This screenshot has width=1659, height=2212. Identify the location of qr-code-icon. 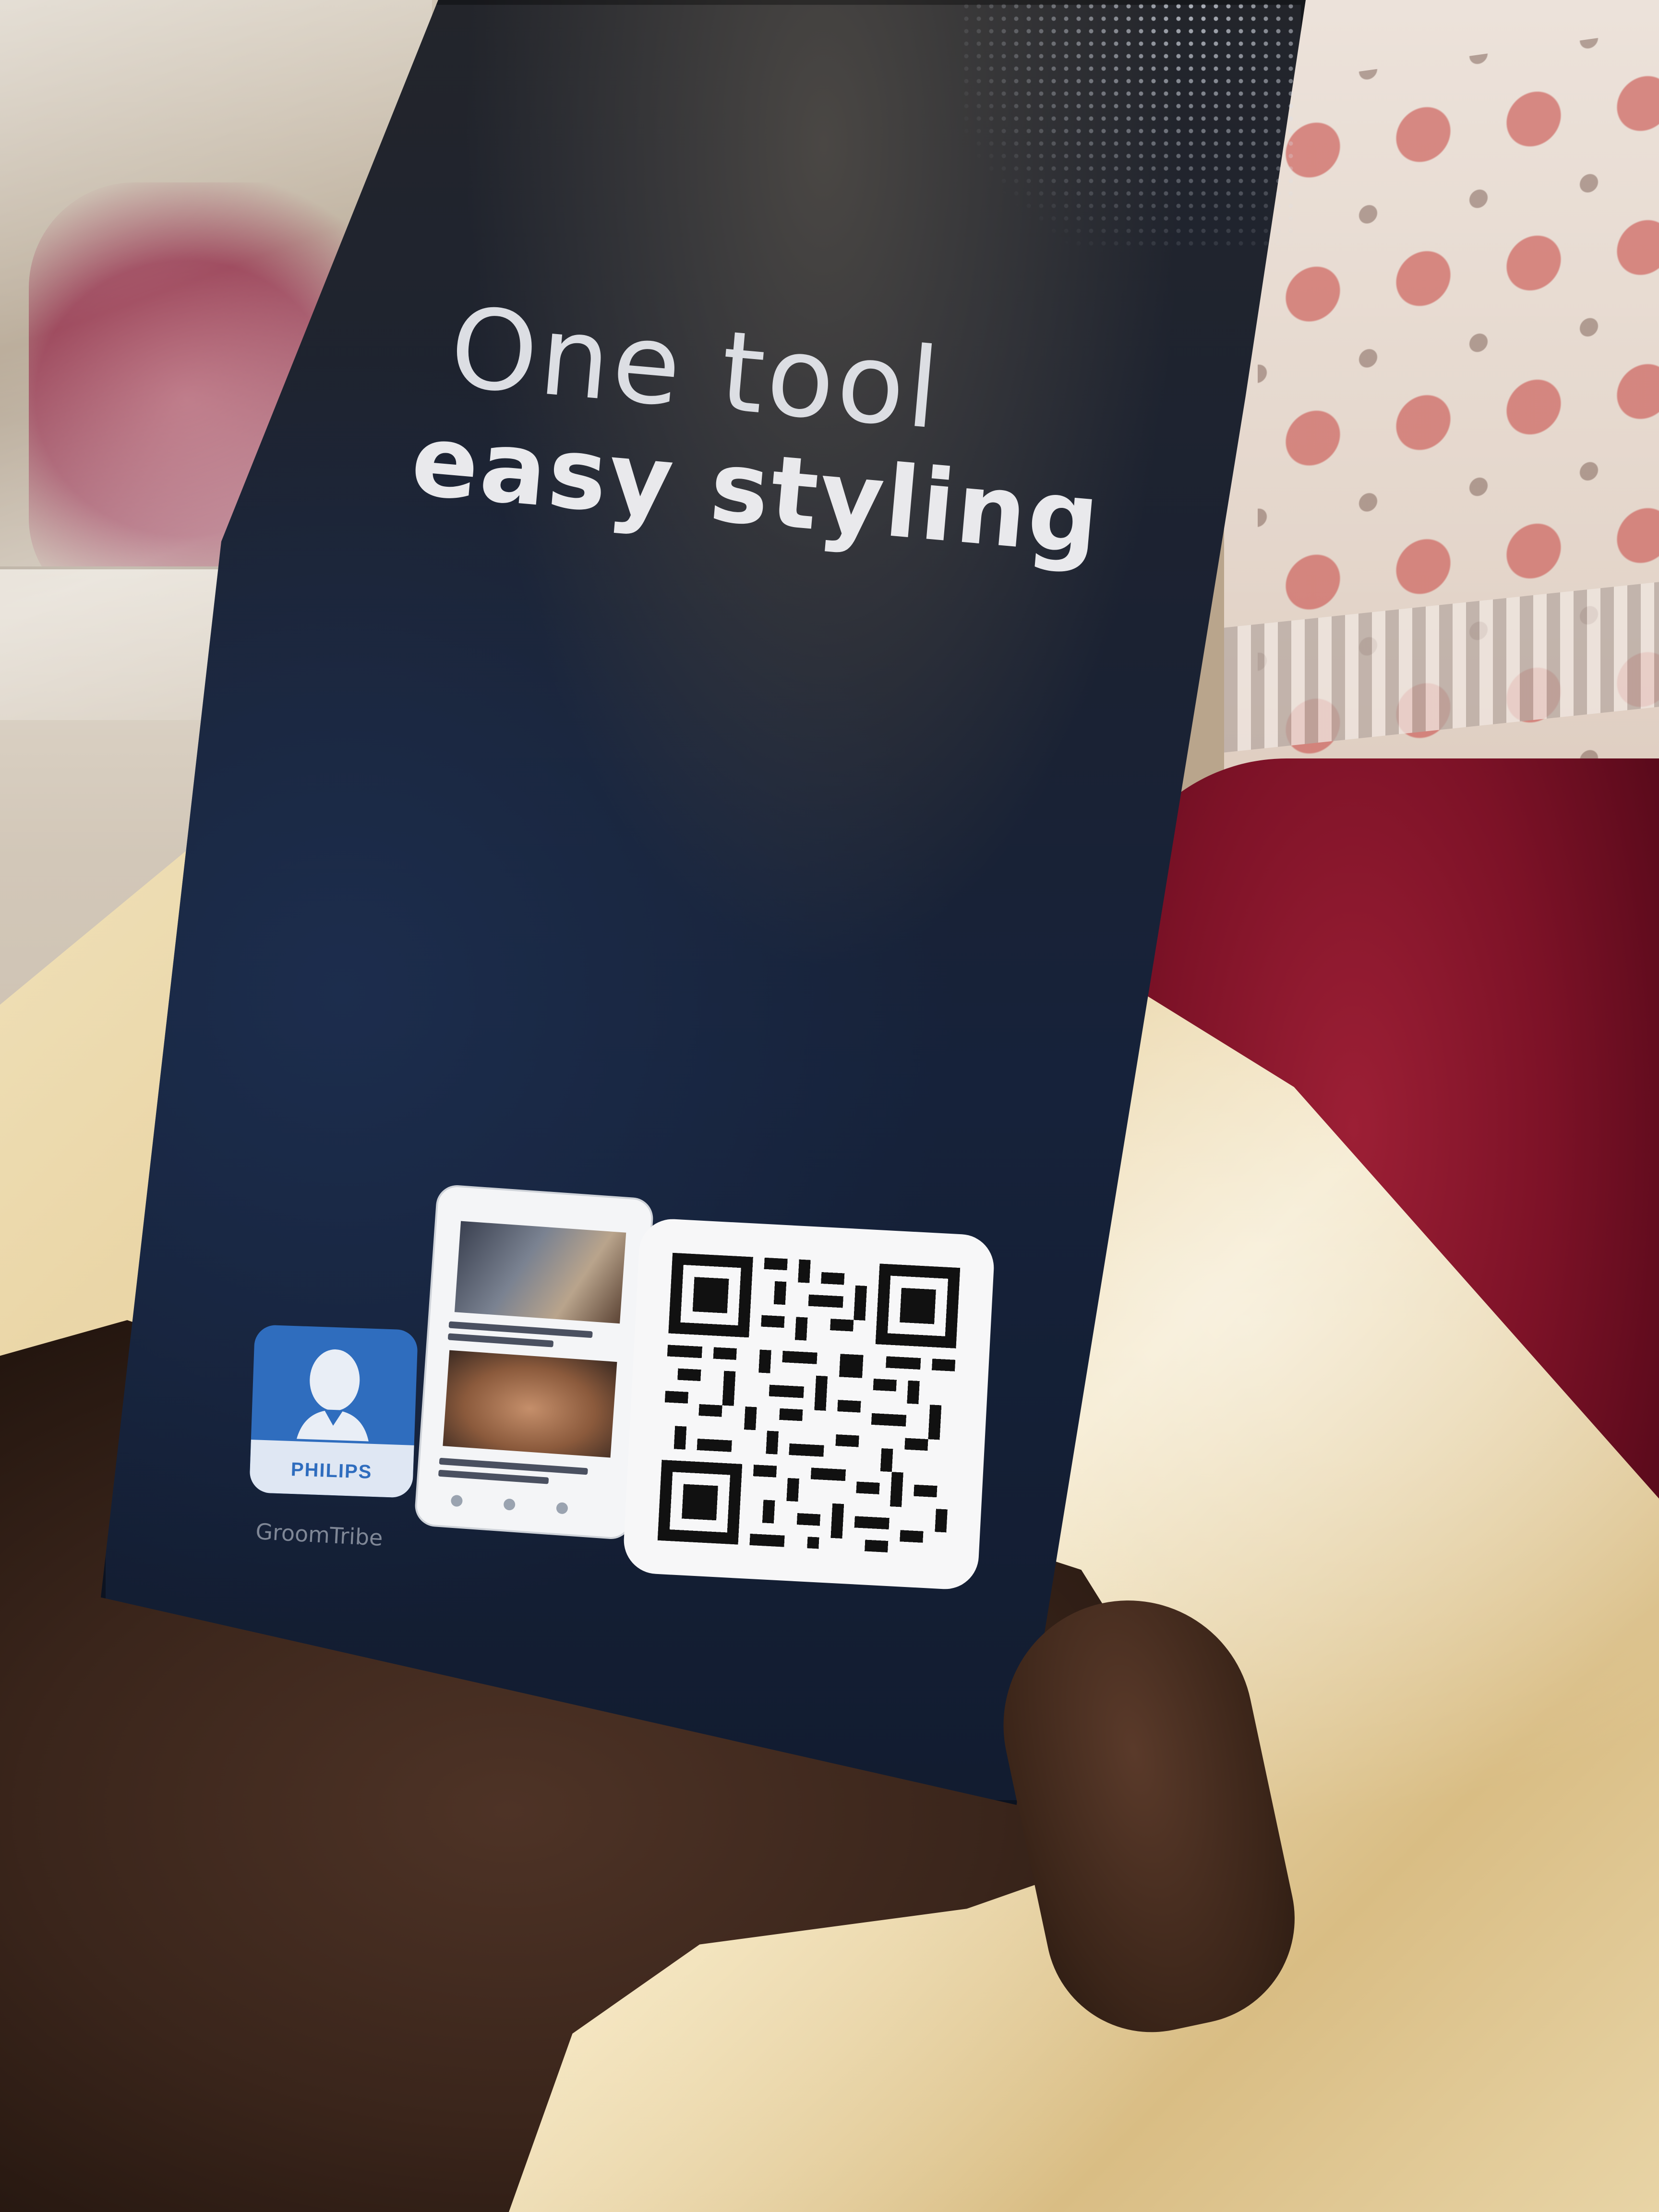
(809, 1402).